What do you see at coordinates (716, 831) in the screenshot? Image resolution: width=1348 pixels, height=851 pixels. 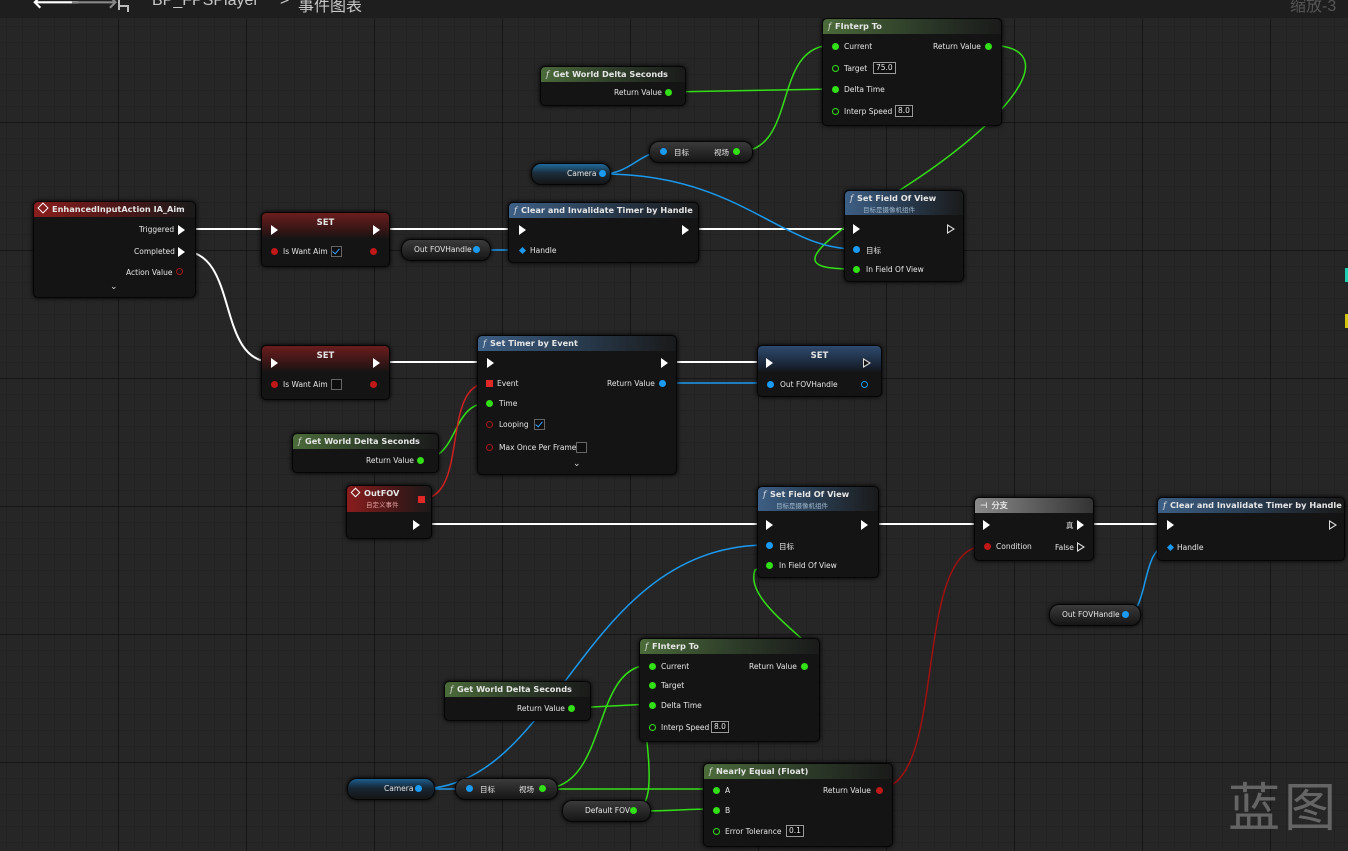 I see `error-tolerance-pin` at bounding box center [716, 831].